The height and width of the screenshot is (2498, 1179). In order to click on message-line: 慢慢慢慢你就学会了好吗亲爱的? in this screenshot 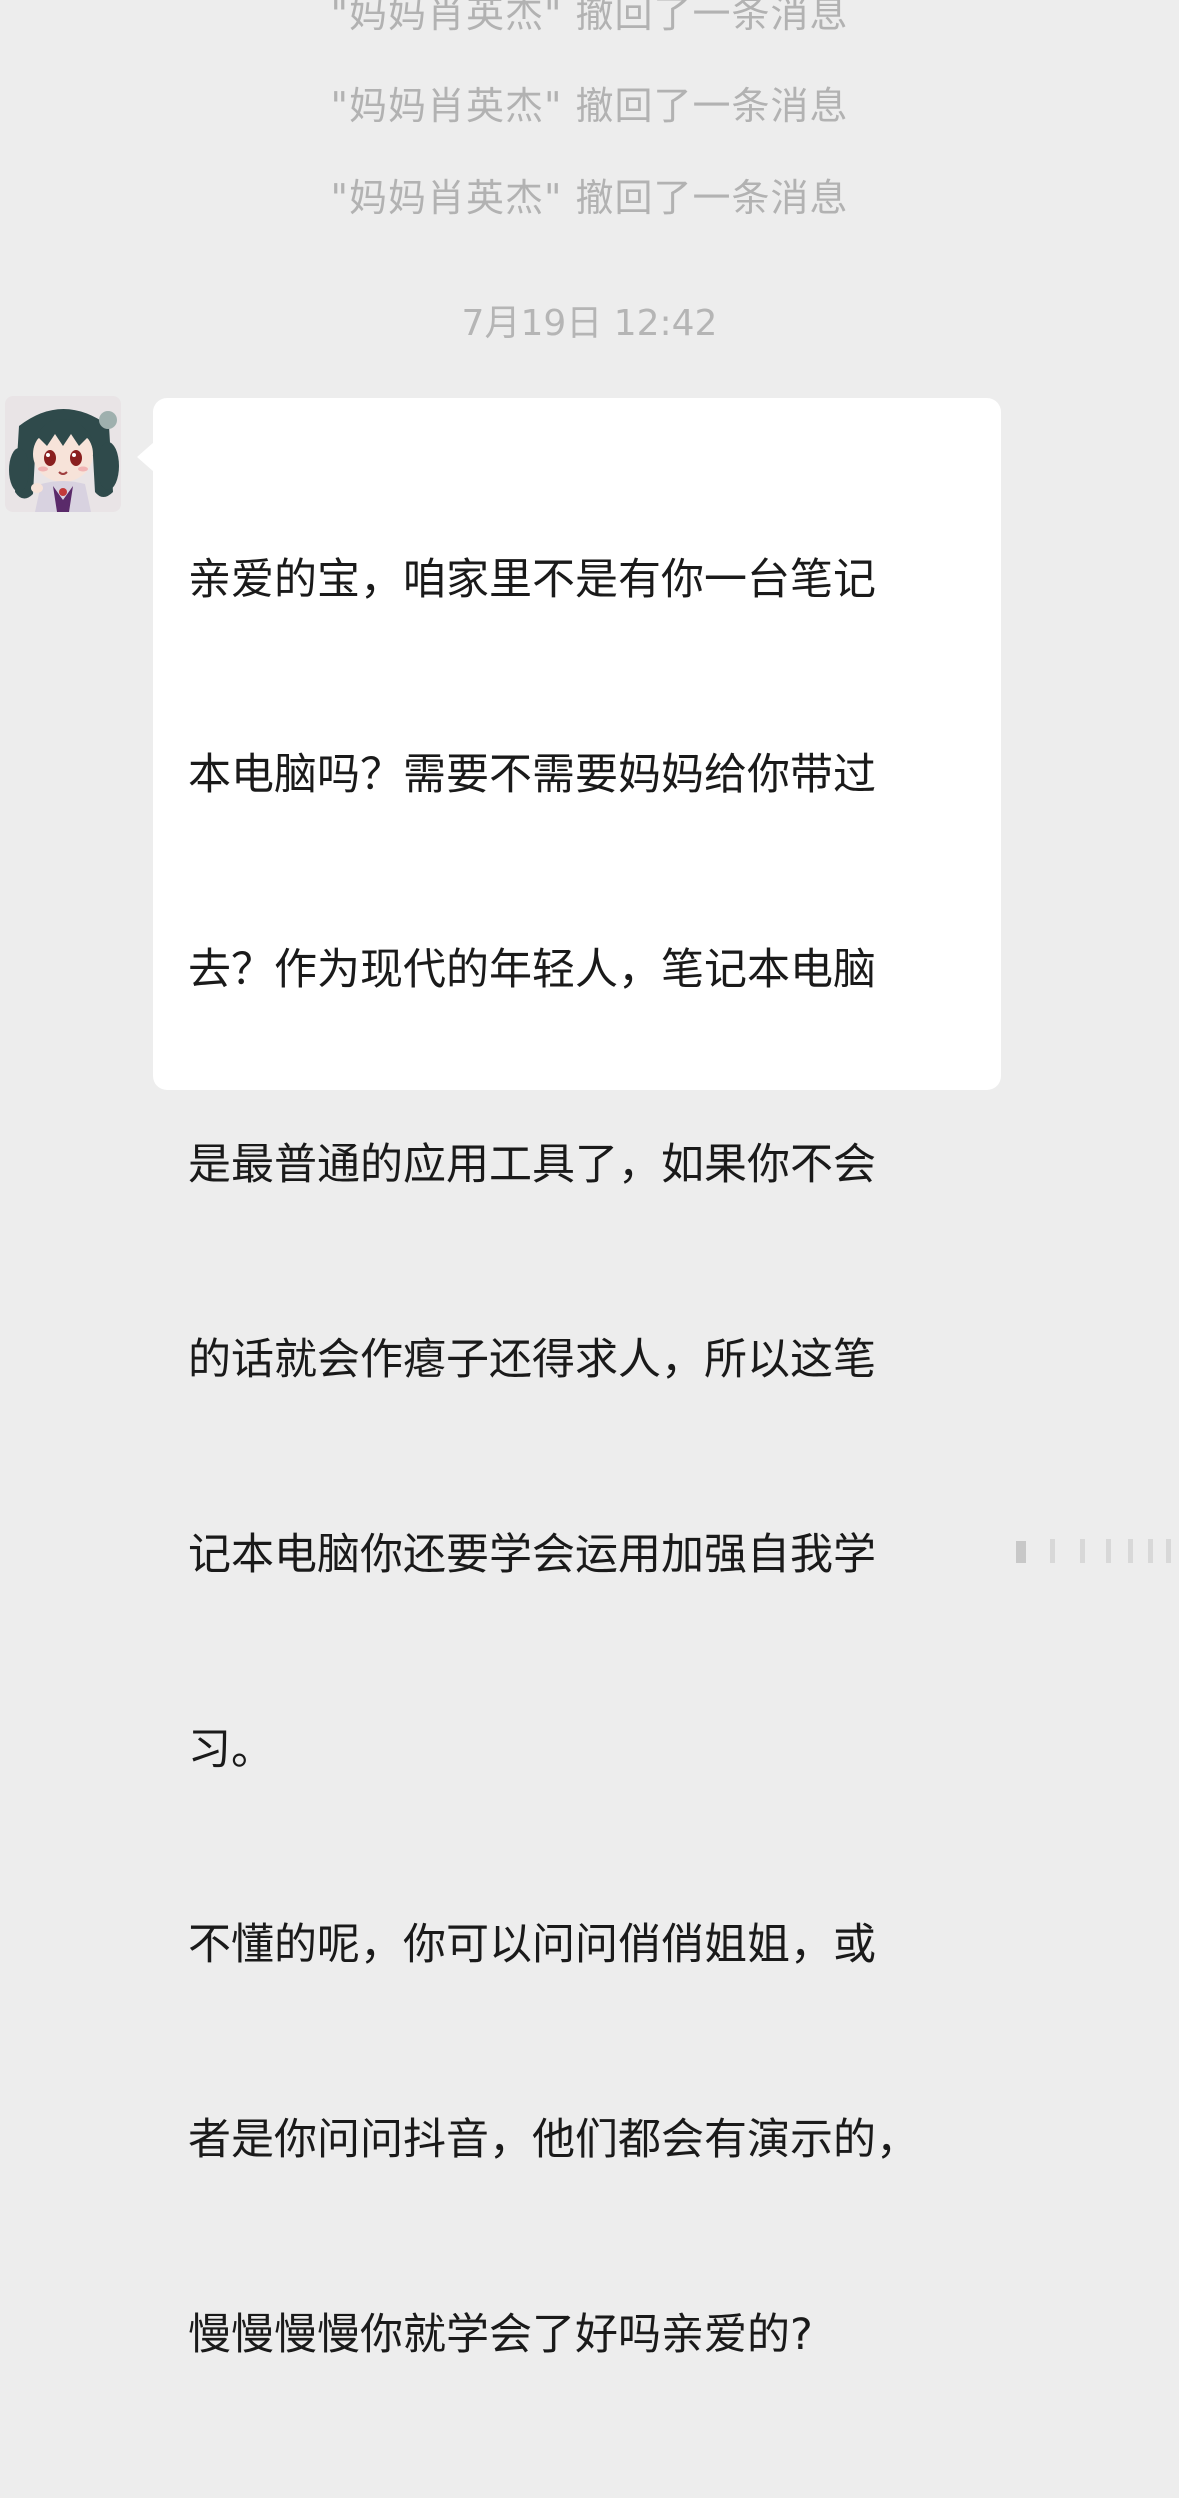, I will do `click(500, 2335)`.